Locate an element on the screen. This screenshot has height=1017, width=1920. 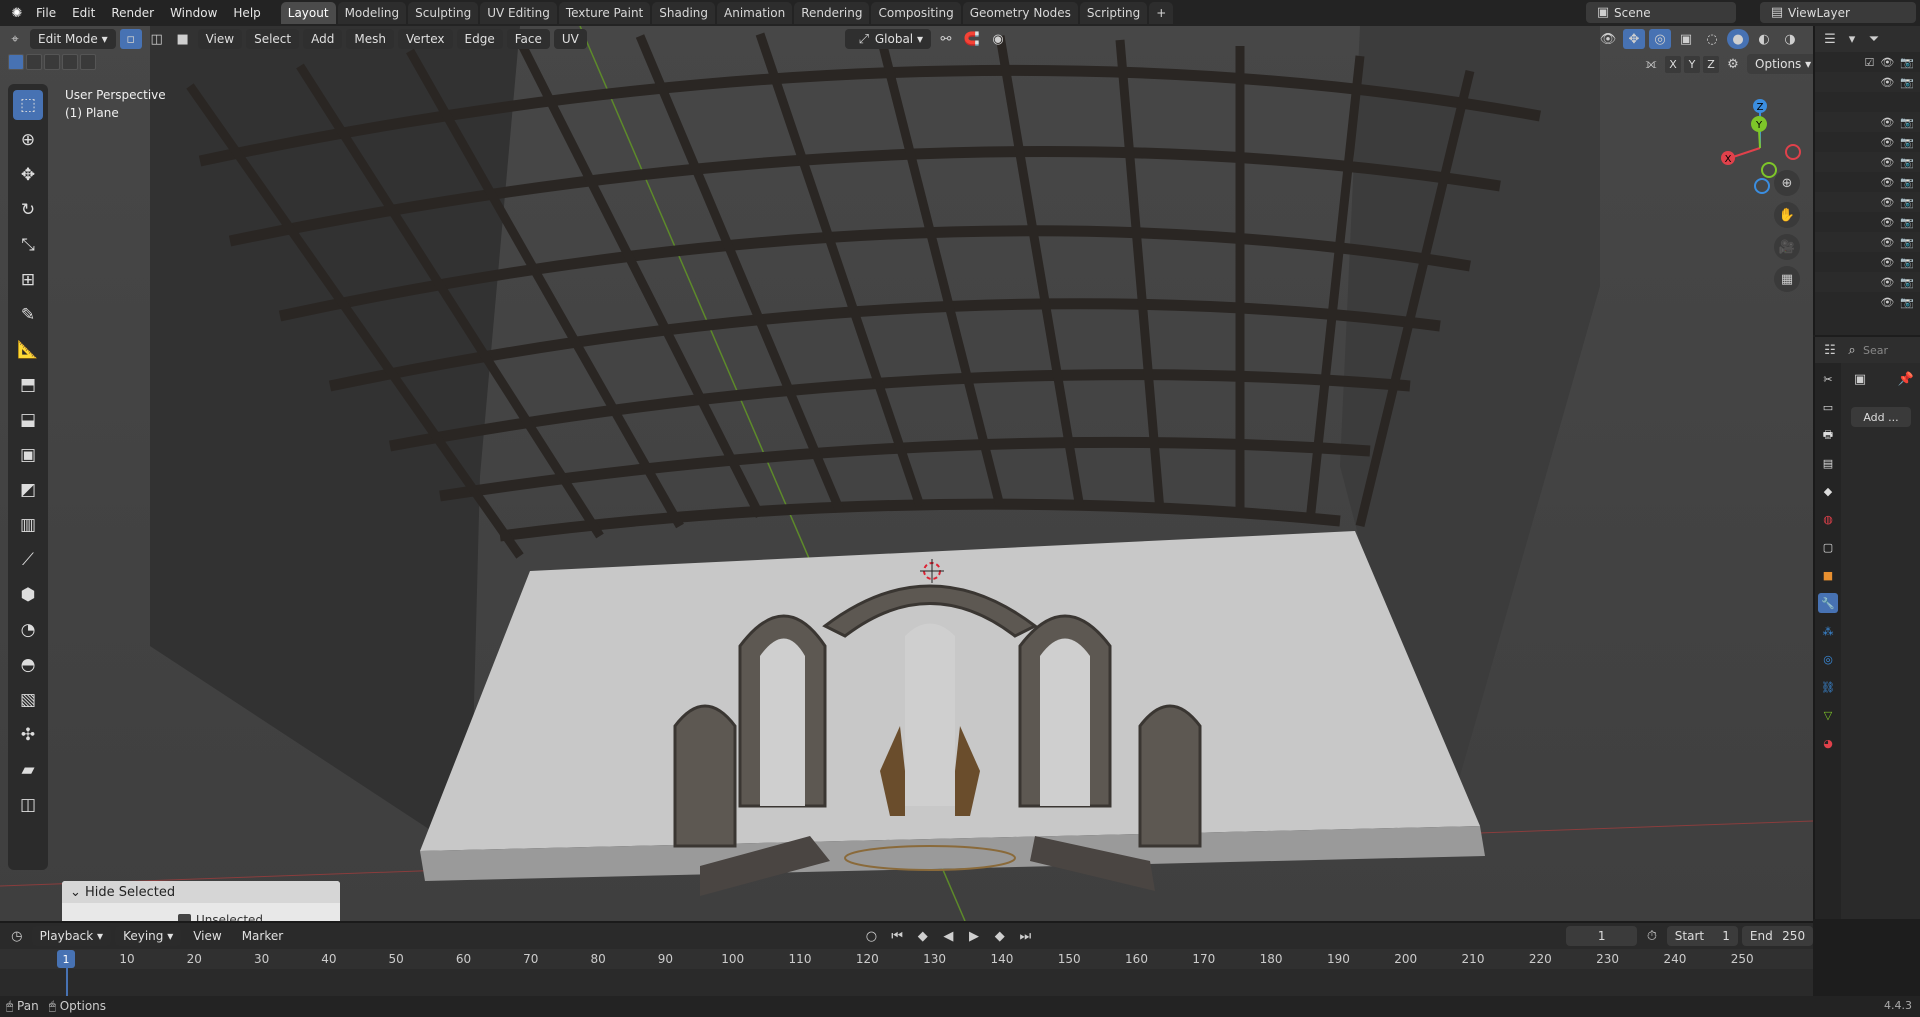
move-tool-icon: ✥ is located at coordinates (28, 175).